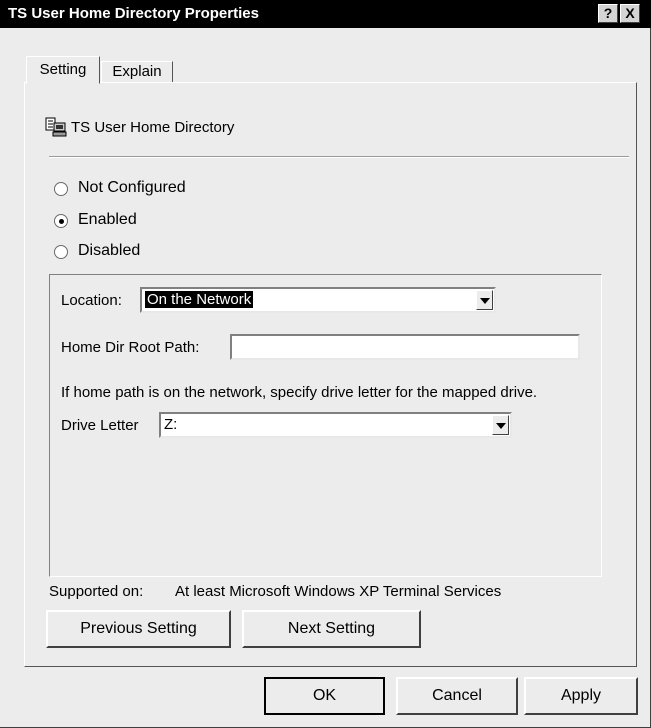 The image size is (651, 728). I want to click on location-label: Location:, so click(91, 300).